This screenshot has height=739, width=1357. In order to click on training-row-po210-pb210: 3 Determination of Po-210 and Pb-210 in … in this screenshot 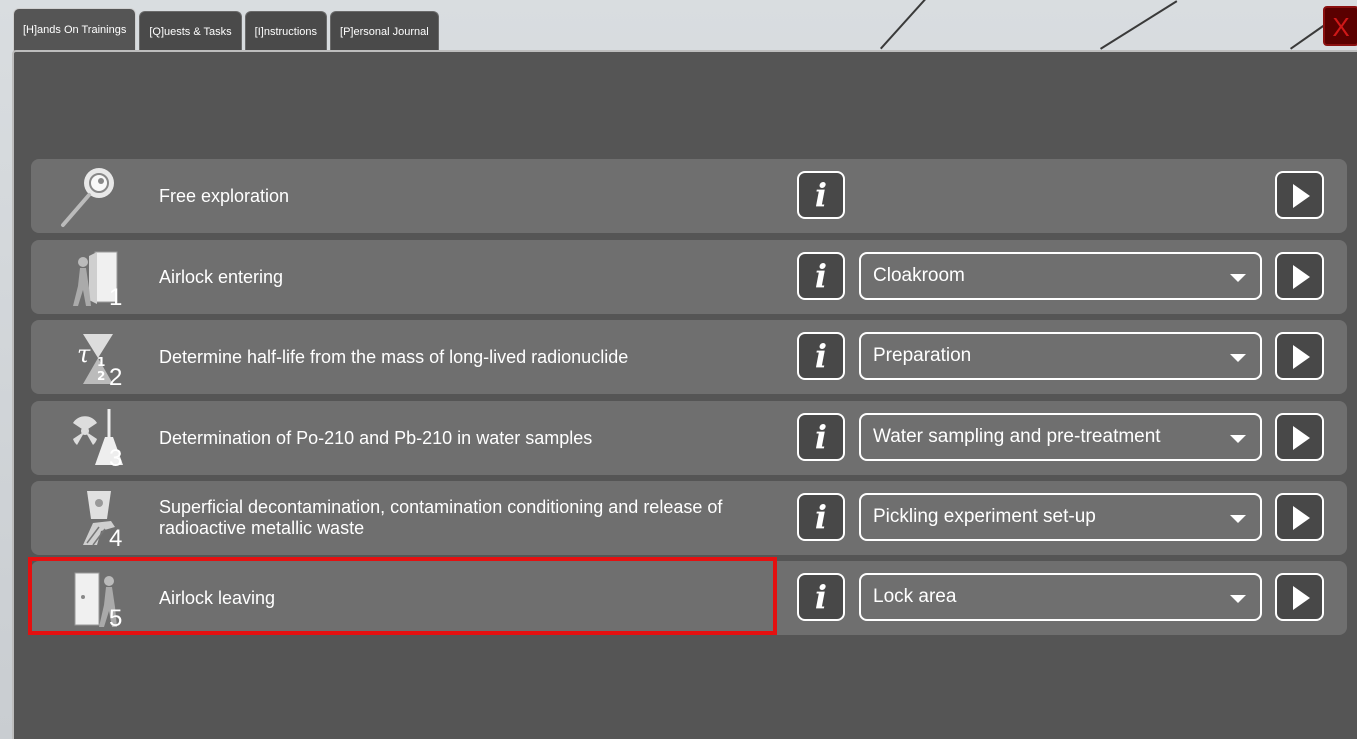, I will do `click(689, 438)`.